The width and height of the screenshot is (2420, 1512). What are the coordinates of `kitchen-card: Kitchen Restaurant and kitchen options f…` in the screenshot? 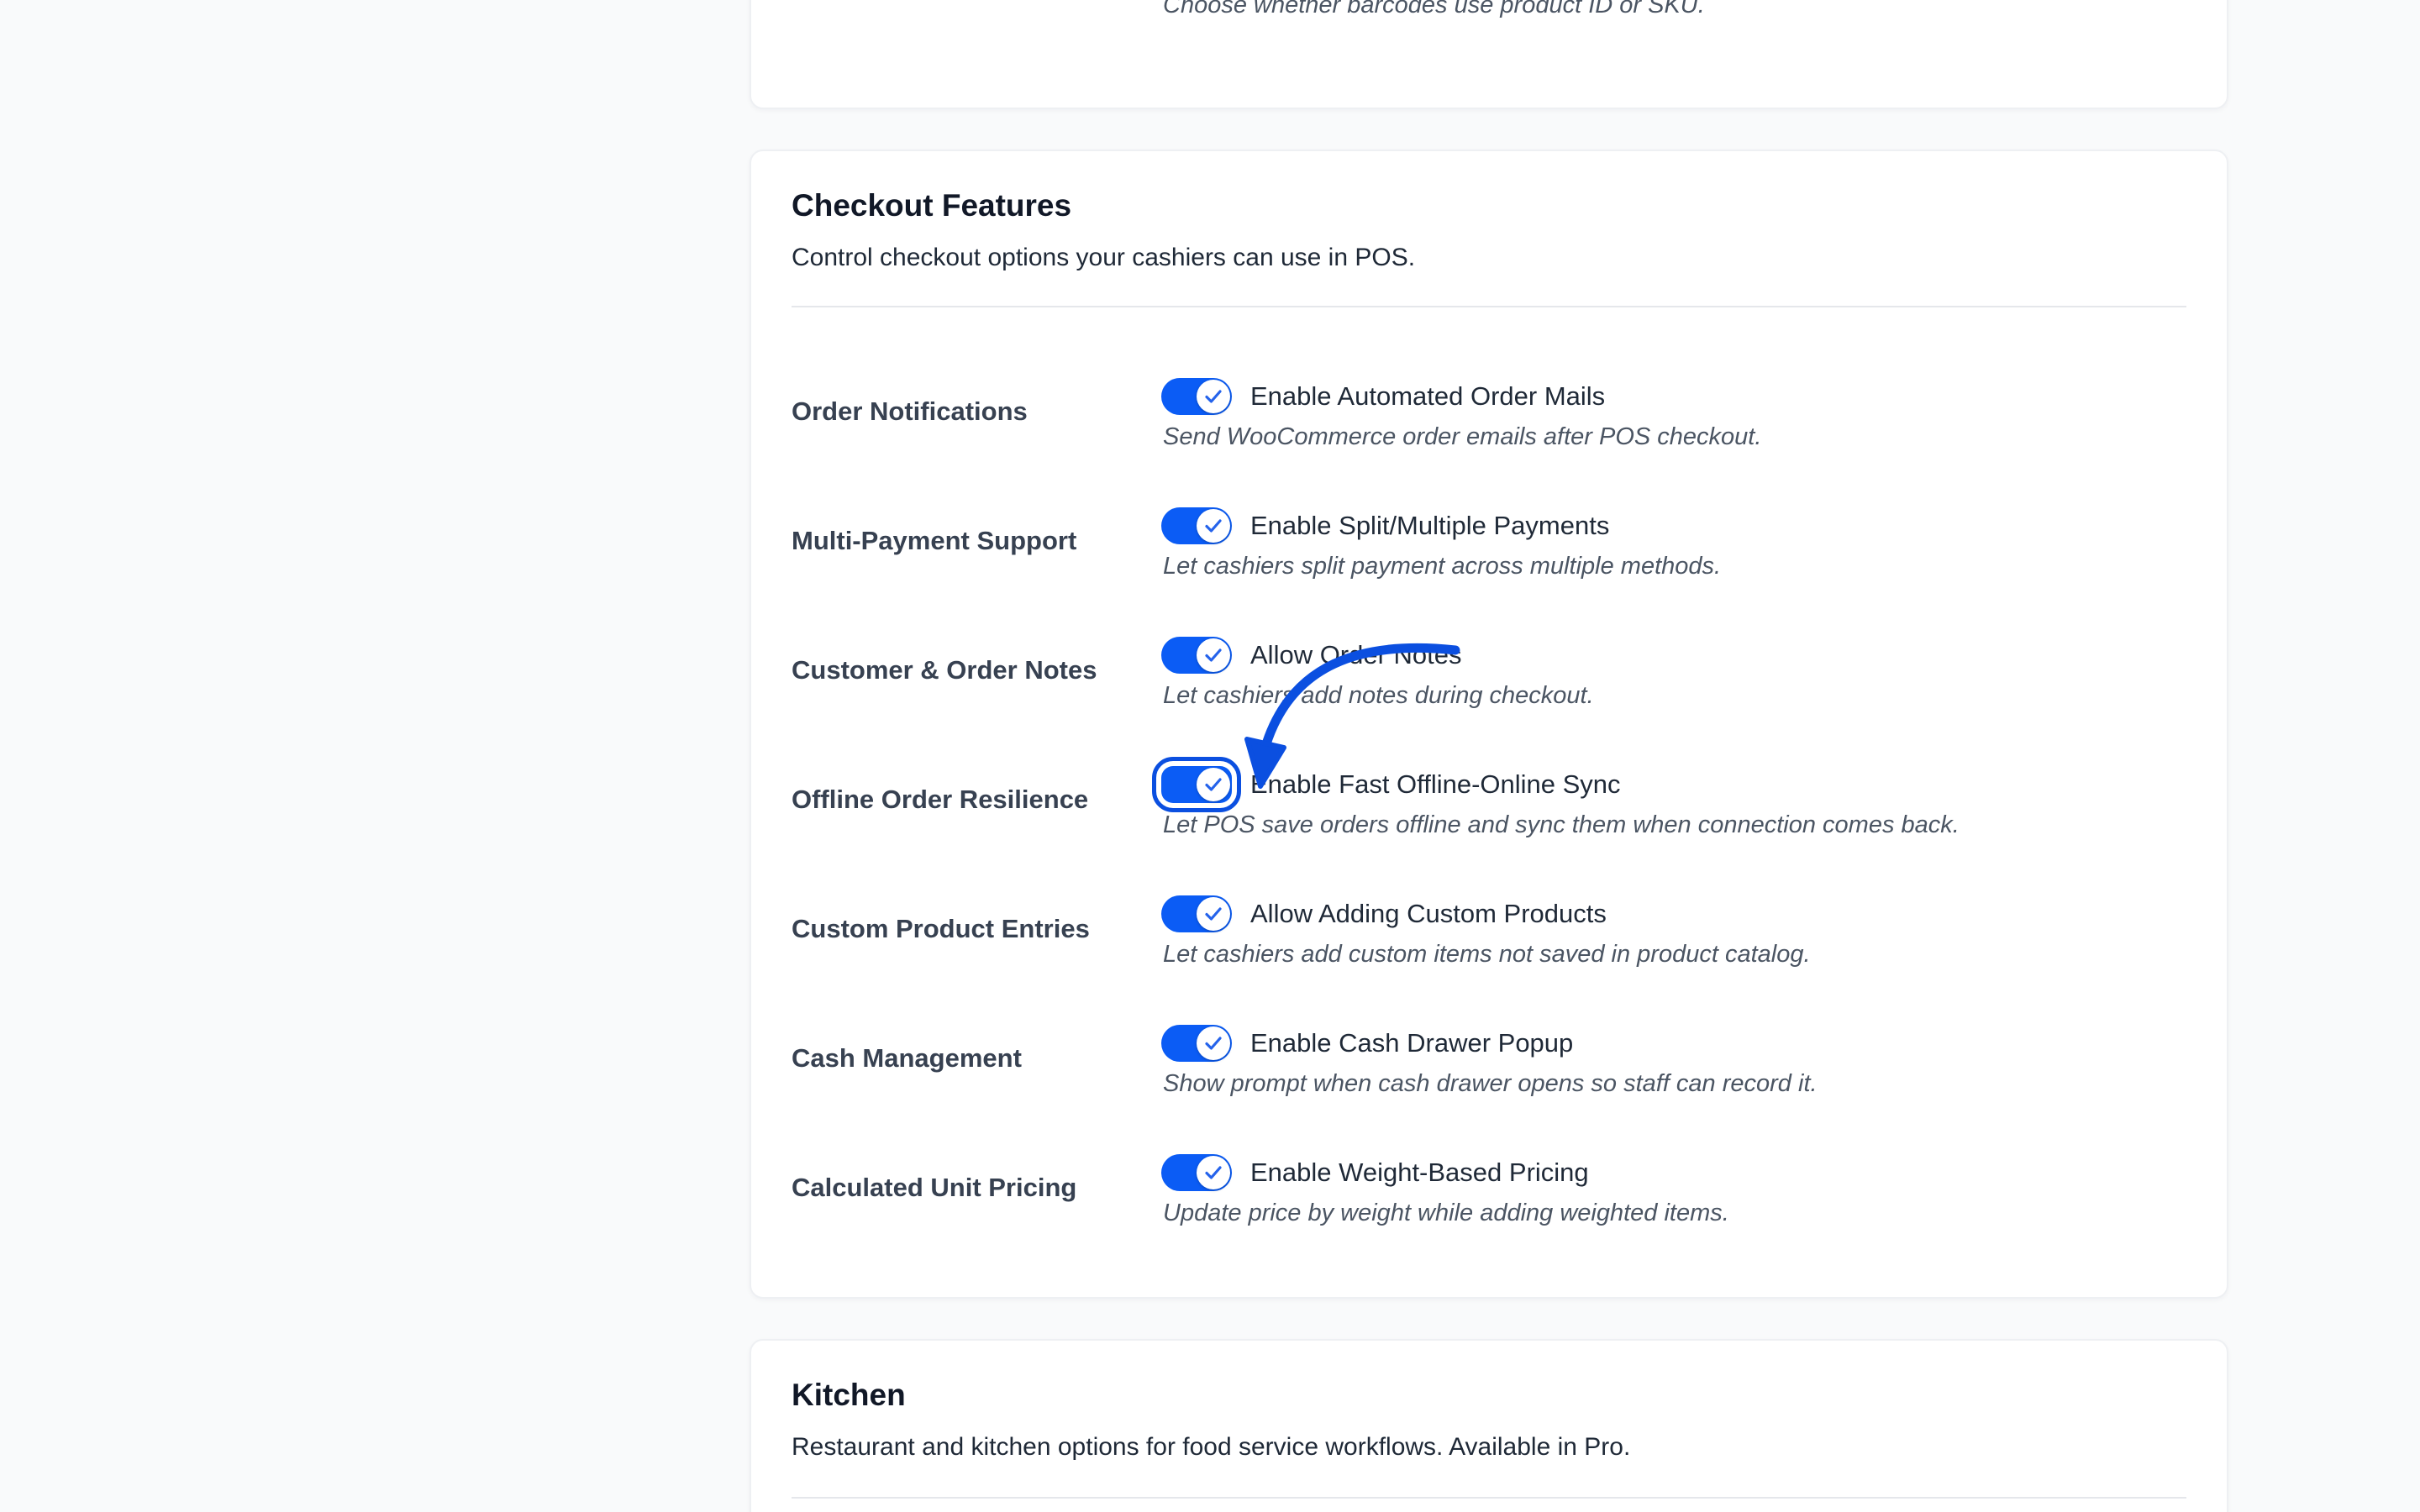 It's located at (1489, 1425).